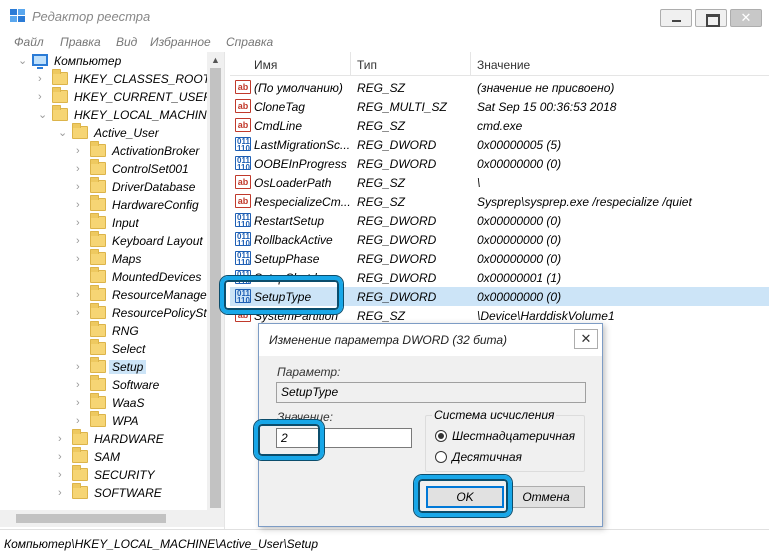 Image resolution: width=769 pixels, height=559 pixels. Describe the element at coordinates (441, 457) in the screenshot. I see `dec-radio` at that location.